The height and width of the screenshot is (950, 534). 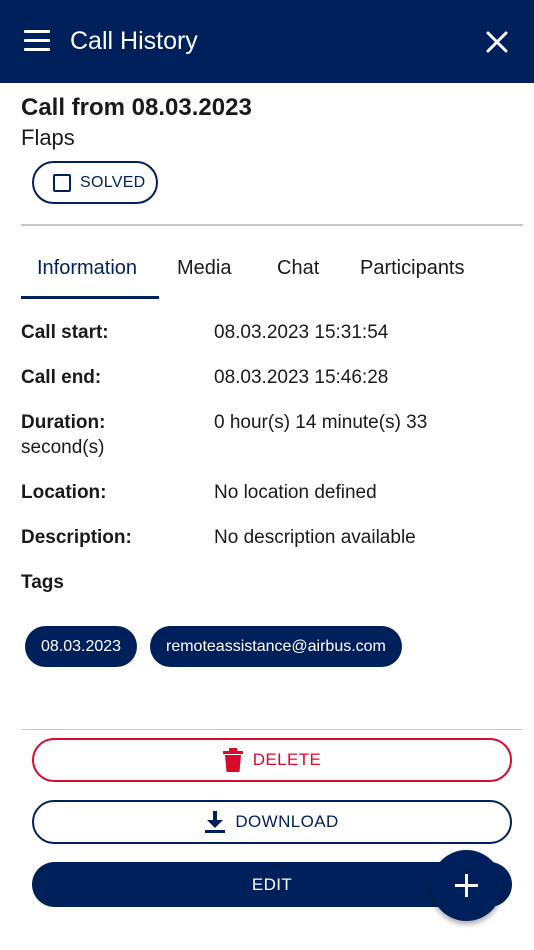 What do you see at coordinates (287, 821) in the screenshot?
I see `download-label: DOWNLOAD` at bounding box center [287, 821].